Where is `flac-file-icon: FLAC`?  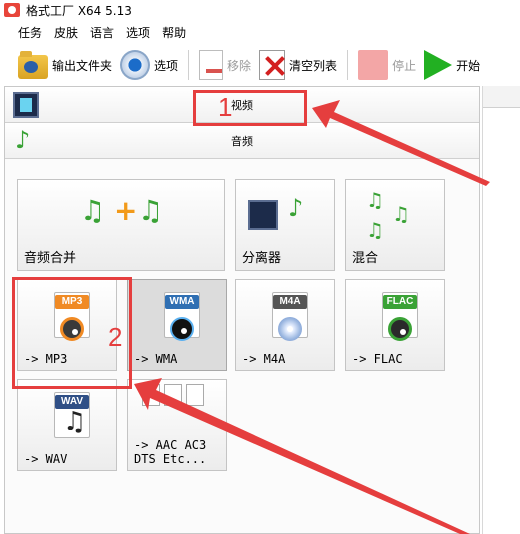 flac-file-icon: FLAC is located at coordinates (400, 316).